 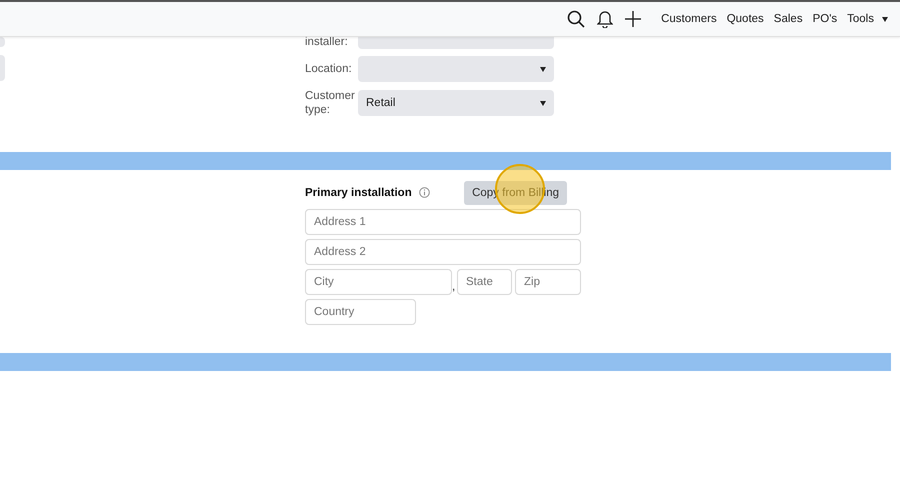 I want to click on nav-link: Tools, so click(x=867, y=19).